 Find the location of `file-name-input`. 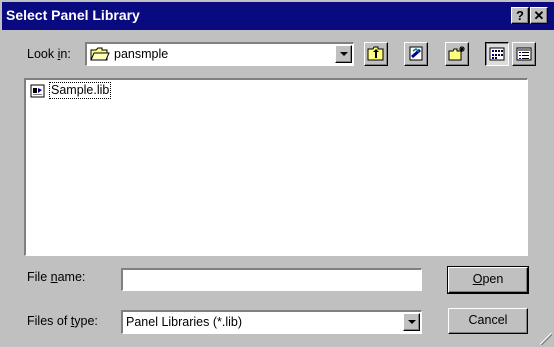

file-name-input is located at coordinates (272, 280).